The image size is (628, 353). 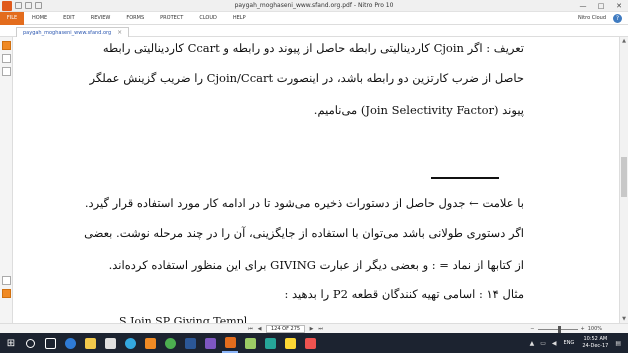 I want to click on zoom-out-button: −, so click(x=532, y=329).